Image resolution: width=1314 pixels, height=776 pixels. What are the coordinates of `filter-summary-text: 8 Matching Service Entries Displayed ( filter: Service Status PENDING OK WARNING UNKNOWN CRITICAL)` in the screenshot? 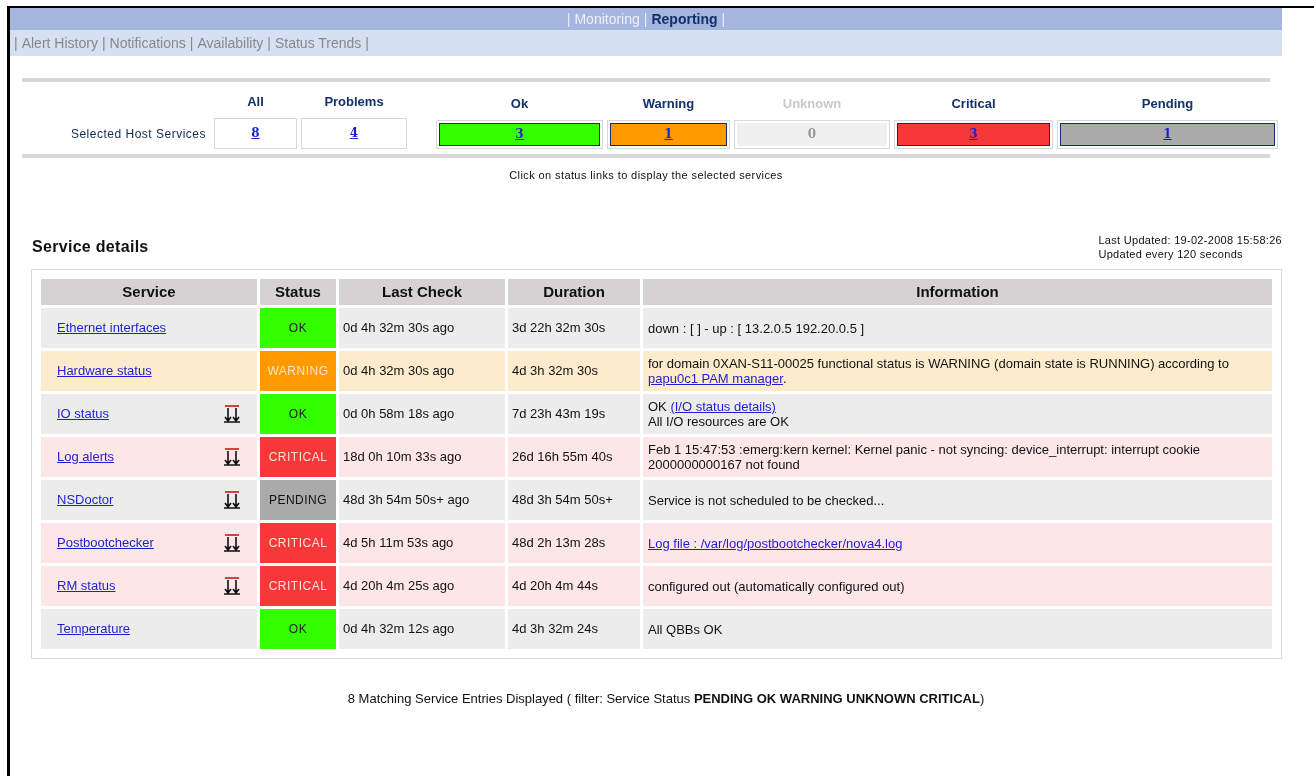 It's located at (666, 699).